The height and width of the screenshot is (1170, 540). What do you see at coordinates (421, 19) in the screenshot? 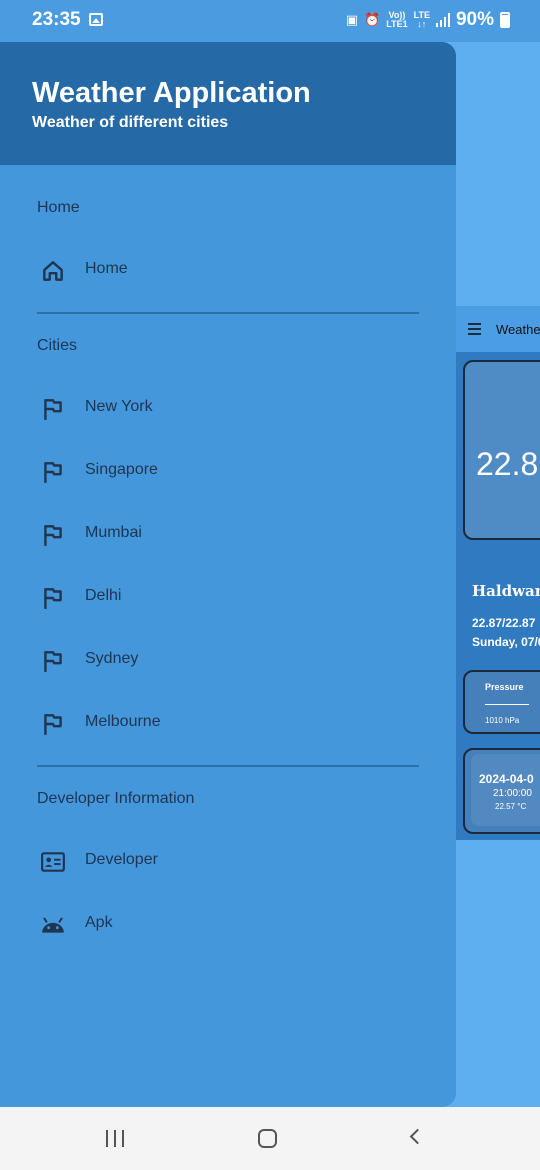
I see `lte-indicator: LTE ↓↑` at bounding box center [421, 19].